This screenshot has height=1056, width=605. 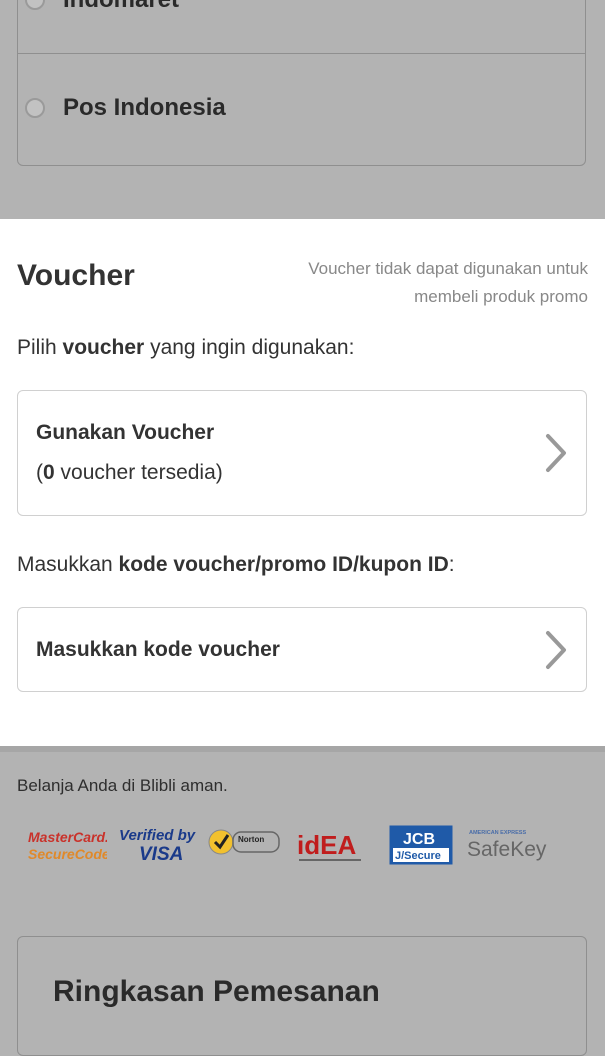 What do you see at coordinates (216, 991) in the screenshot?
I see `order-summary-title: Ringkasan Pemesanan` at bounding box center [216, 991].